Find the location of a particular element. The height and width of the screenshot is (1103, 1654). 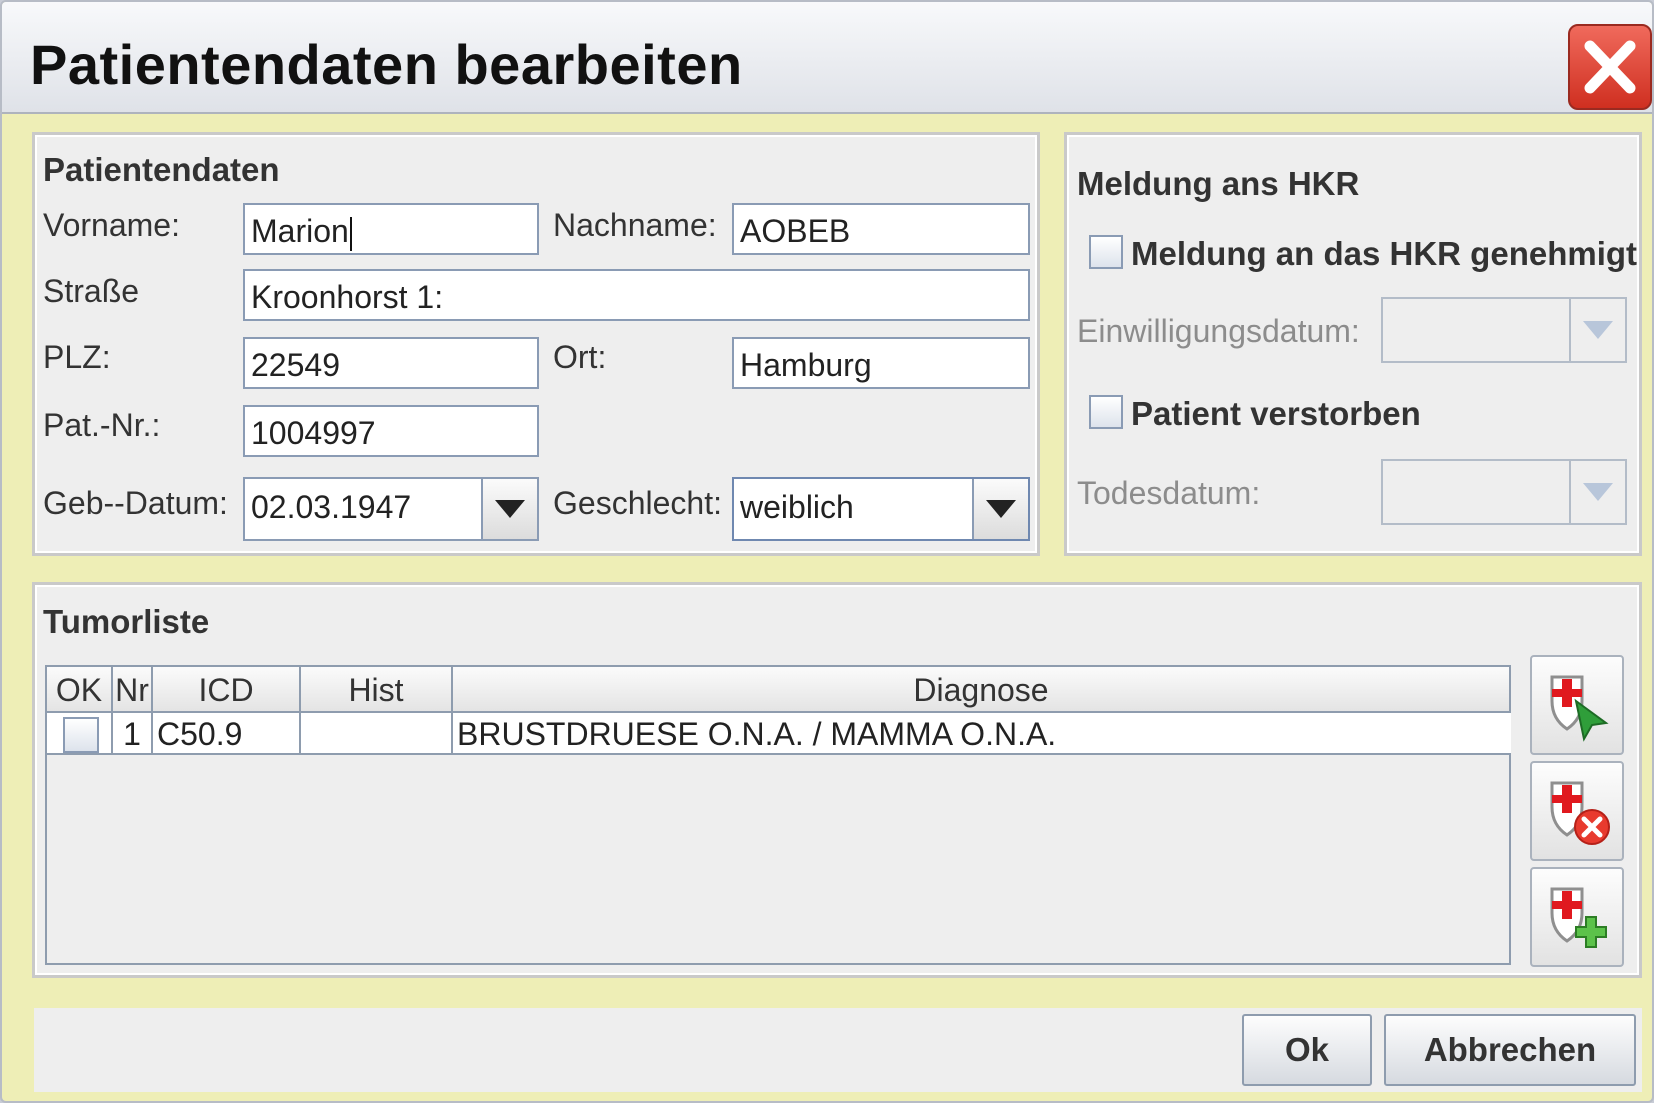

row-diagnose-cell: BRUSTDRUESE O.N.A. / MAMMA O.N.A. is located at coordinates (982, 734).